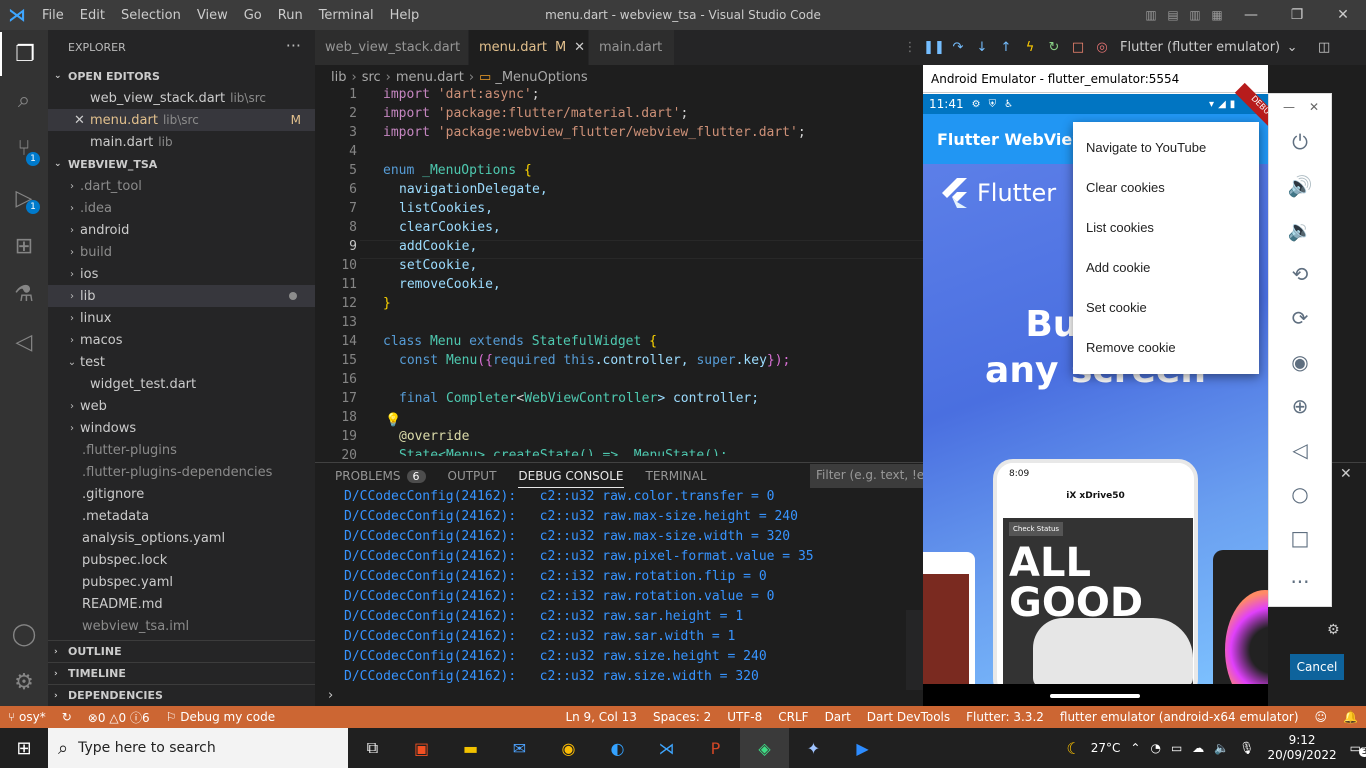  I want to click on dart-devtools: Dart DevTools, so click(908, 717).